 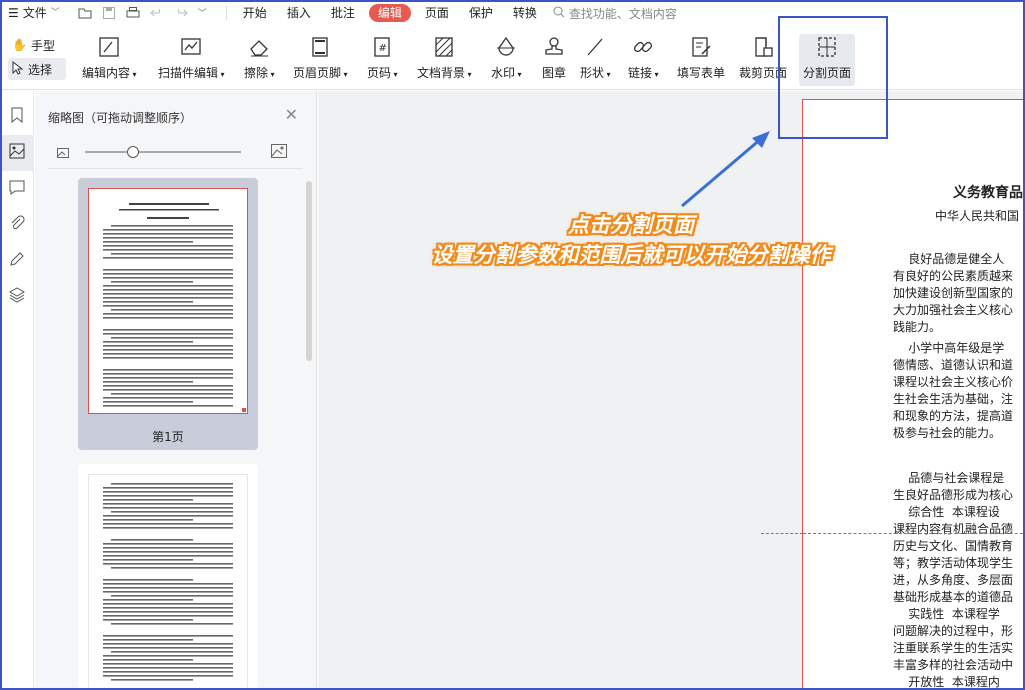 What do you see at coordinates (631, 225) in the screenshot?
I see `annotation-line-1: 点击分割页面` at bounding box center [631, 225].